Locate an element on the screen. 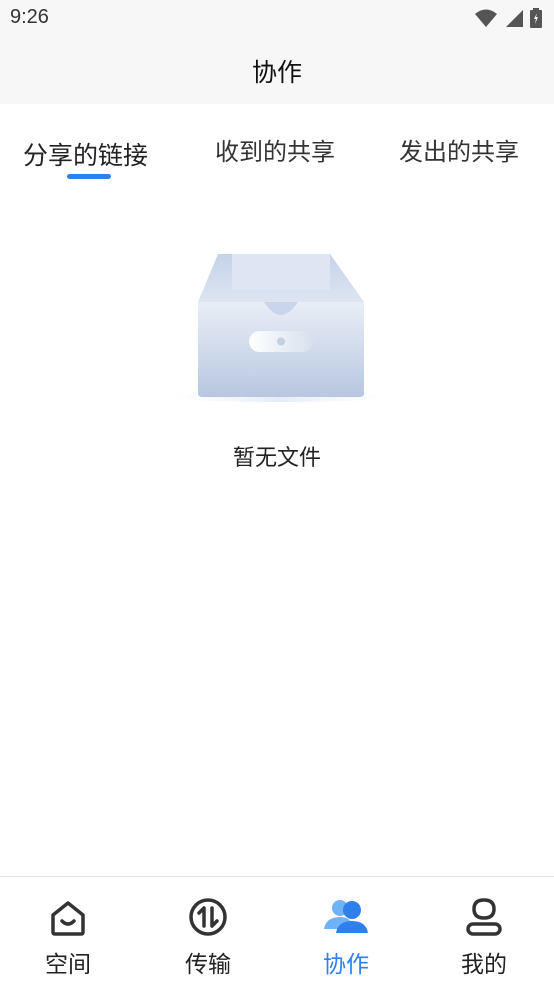 The image size is (554, 984). empty-state-text: 暂无文件 is located at coordinates (276, 458).